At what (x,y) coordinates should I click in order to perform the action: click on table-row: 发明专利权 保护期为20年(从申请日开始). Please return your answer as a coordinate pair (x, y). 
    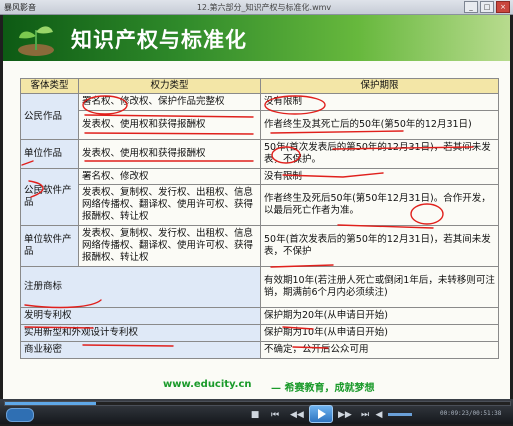
    Looking at the image, I should click on (259, 316).